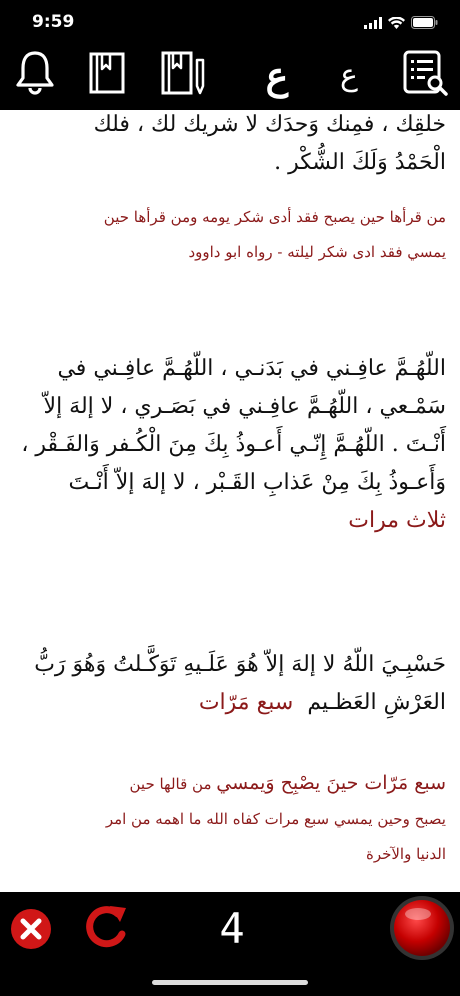  Describe the element at coordinates (424, 23) in the screenshot. I see `battery-icon` at that location.